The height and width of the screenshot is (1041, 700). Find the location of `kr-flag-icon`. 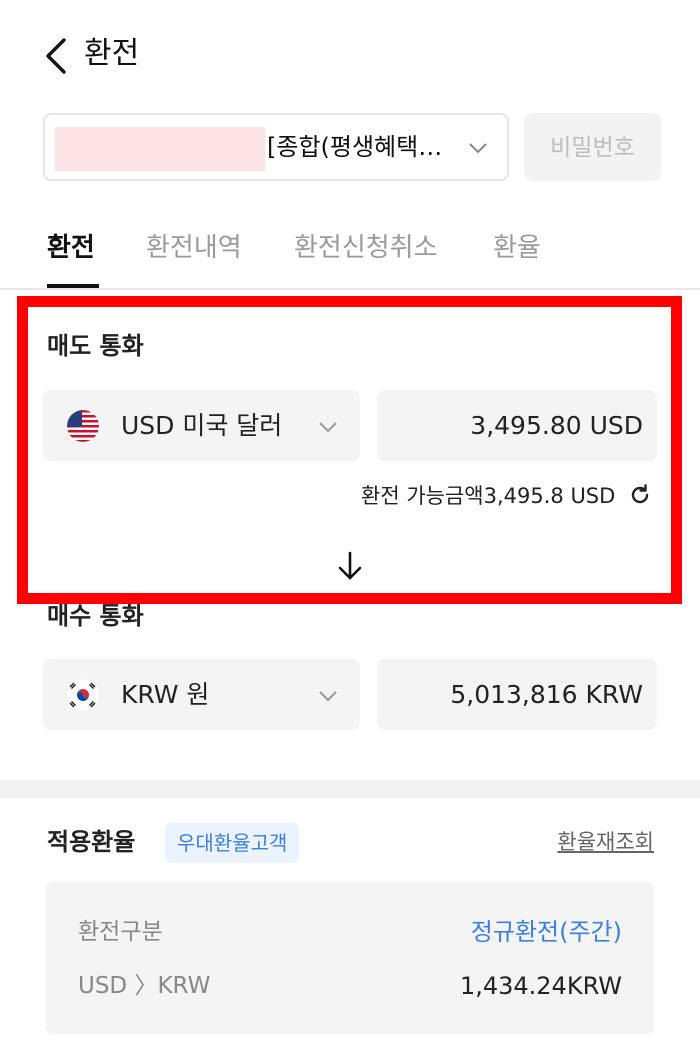

kr-flag-icon is located at coordinates (83, 695).